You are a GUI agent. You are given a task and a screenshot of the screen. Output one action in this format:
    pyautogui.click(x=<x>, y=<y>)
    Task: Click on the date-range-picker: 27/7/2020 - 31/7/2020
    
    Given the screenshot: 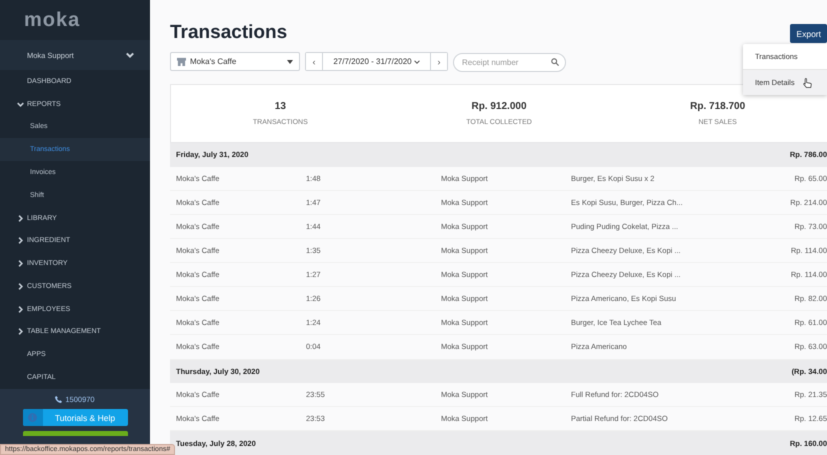 What is the action you would take?
    pyautogui.click(x=376, y=61)
    